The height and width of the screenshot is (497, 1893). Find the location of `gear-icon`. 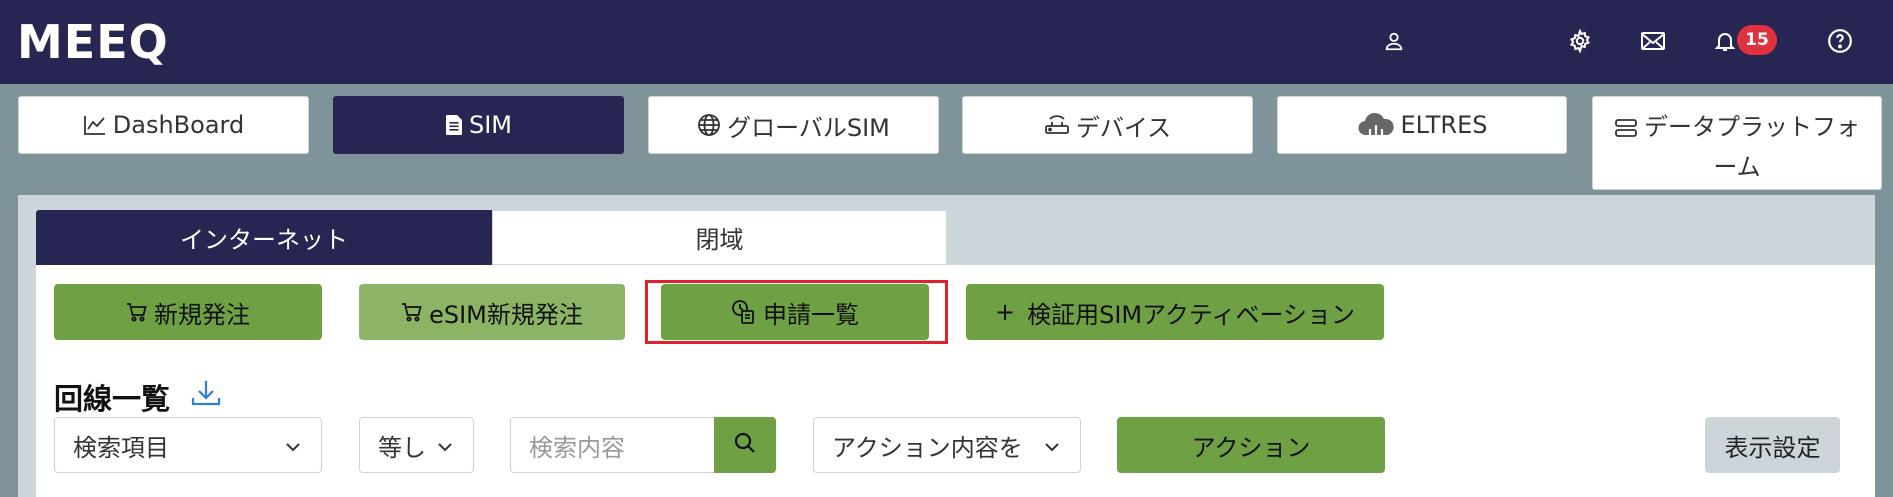

gear-icon is located at coordinates (1580, 41).